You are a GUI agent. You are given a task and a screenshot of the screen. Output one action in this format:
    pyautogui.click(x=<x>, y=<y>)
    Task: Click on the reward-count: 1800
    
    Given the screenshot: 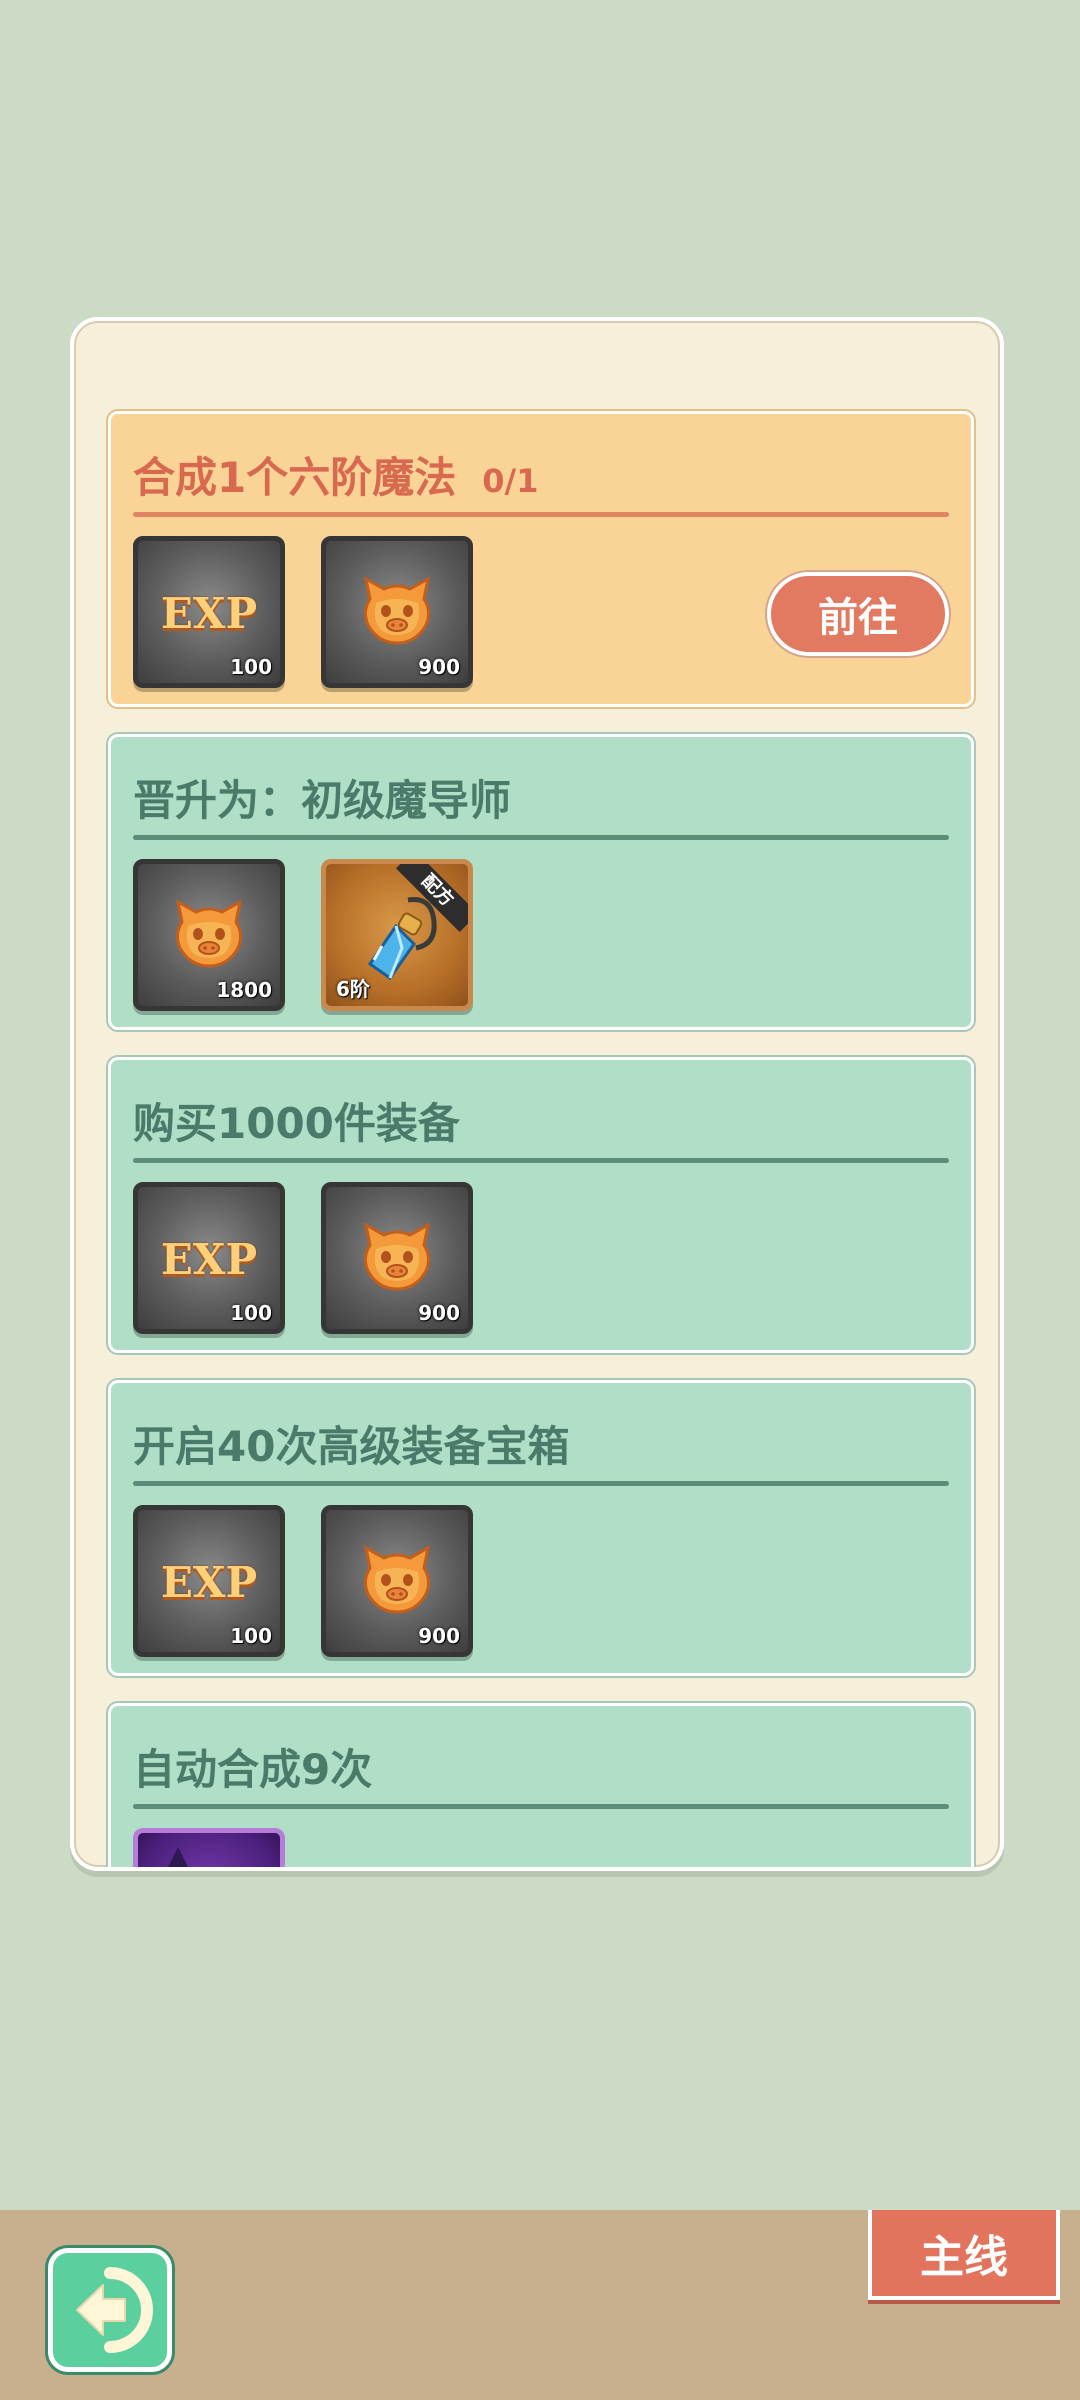 What is the action you would take?
    pyautogui.click(x=244, y=990)
    